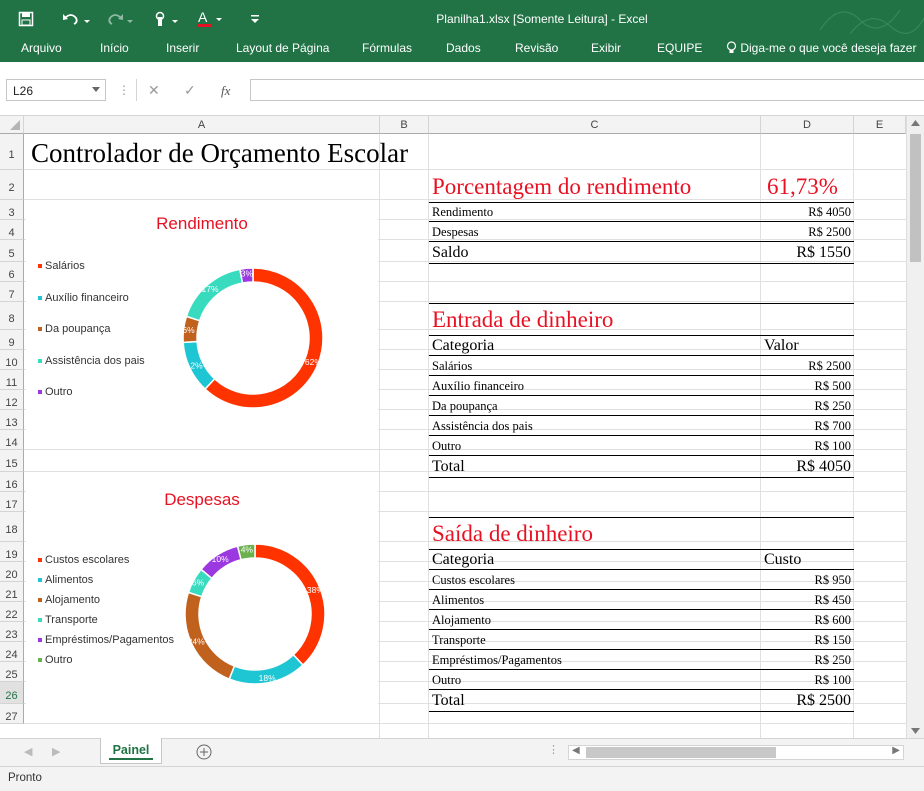 This screenshot has height=791, width=924. I want to click on expenses-amount: R$ 150, so click(832, 640).